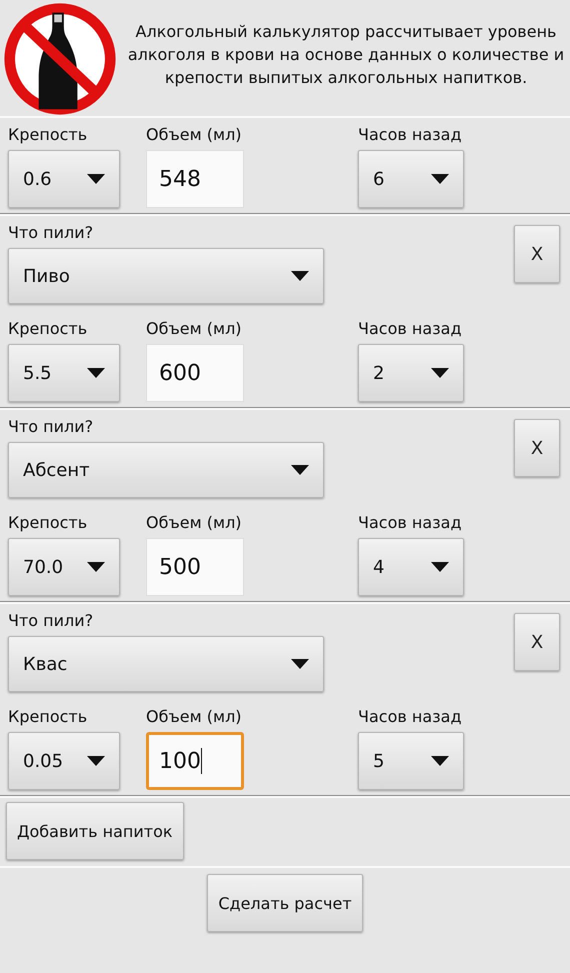  What do you see at coordinates (195, 373) in the screenshot?
I see `input-field: 600` at bounding box center [195, 373].